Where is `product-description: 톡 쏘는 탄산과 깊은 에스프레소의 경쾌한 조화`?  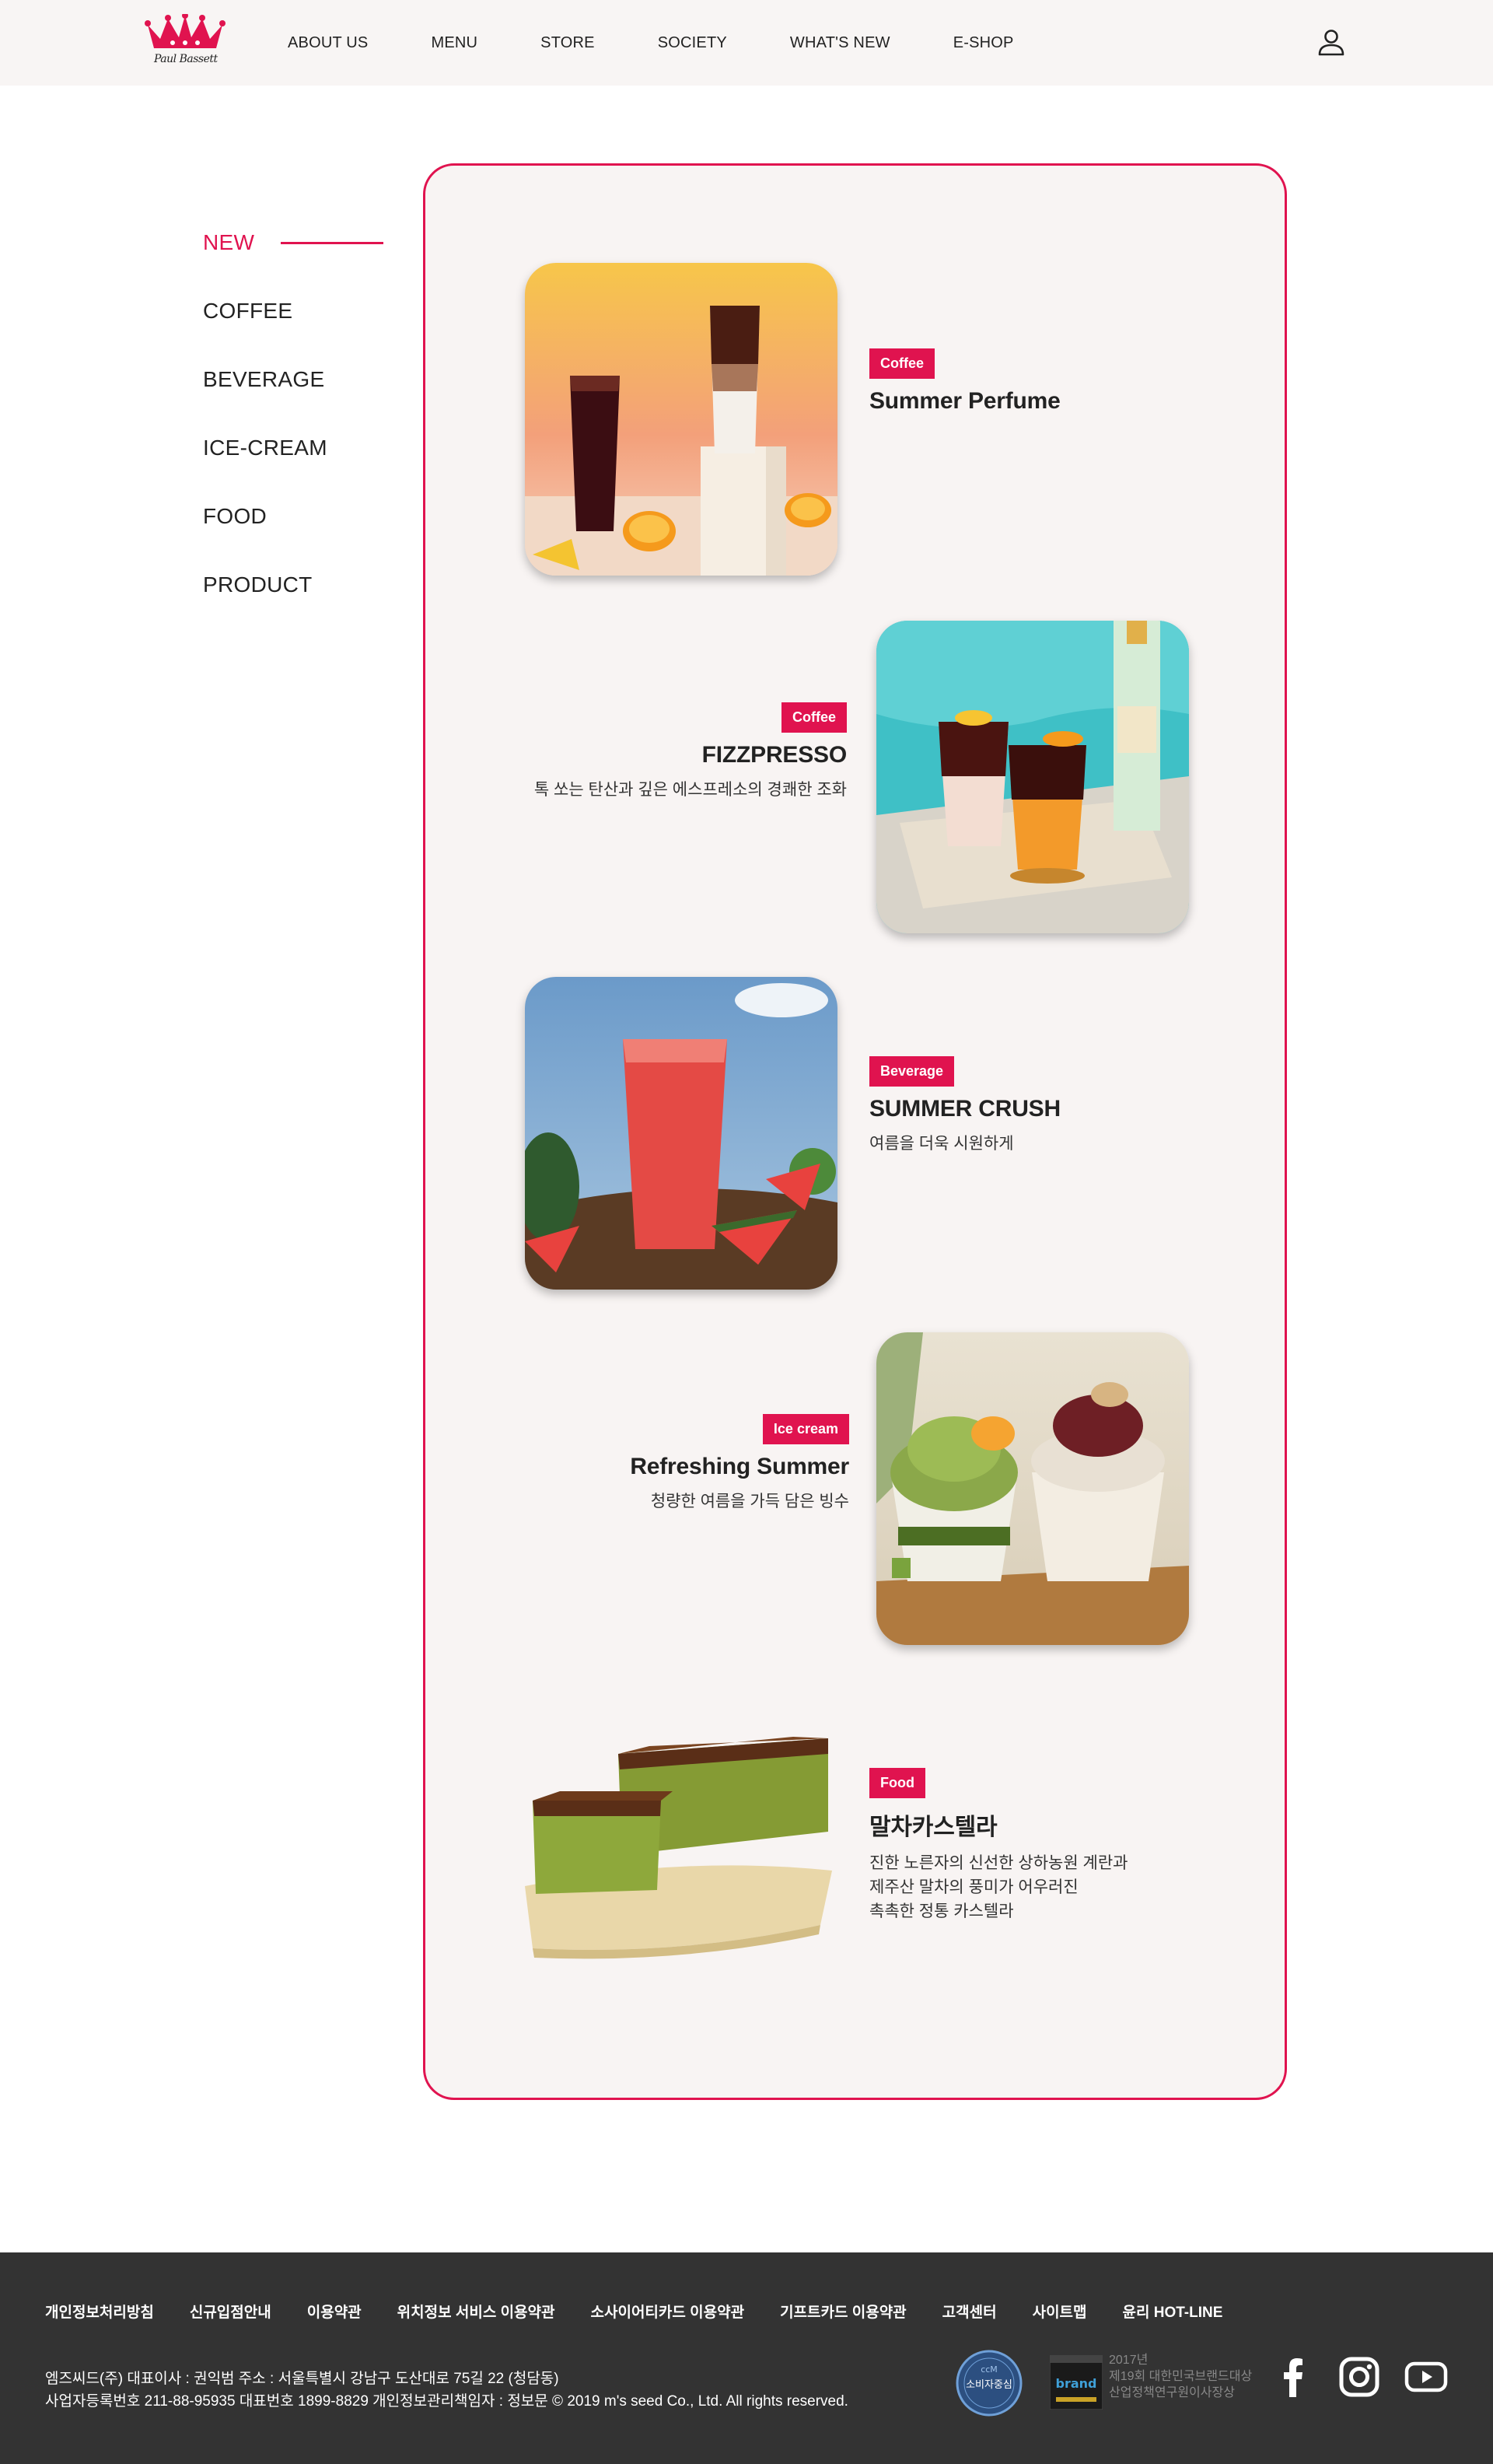 product-description: 톡 쏘는 탄산과 깊은 에스프레소의 경쾌한 조화 is located at coordinates (690, 790).